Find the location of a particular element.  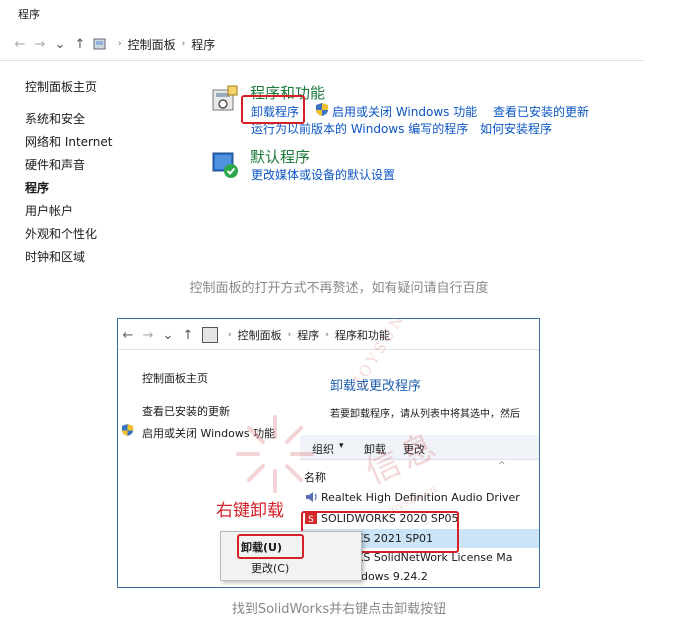

breadcrumb-control-panel: 控制面板 is located at coordinates (152, 44).